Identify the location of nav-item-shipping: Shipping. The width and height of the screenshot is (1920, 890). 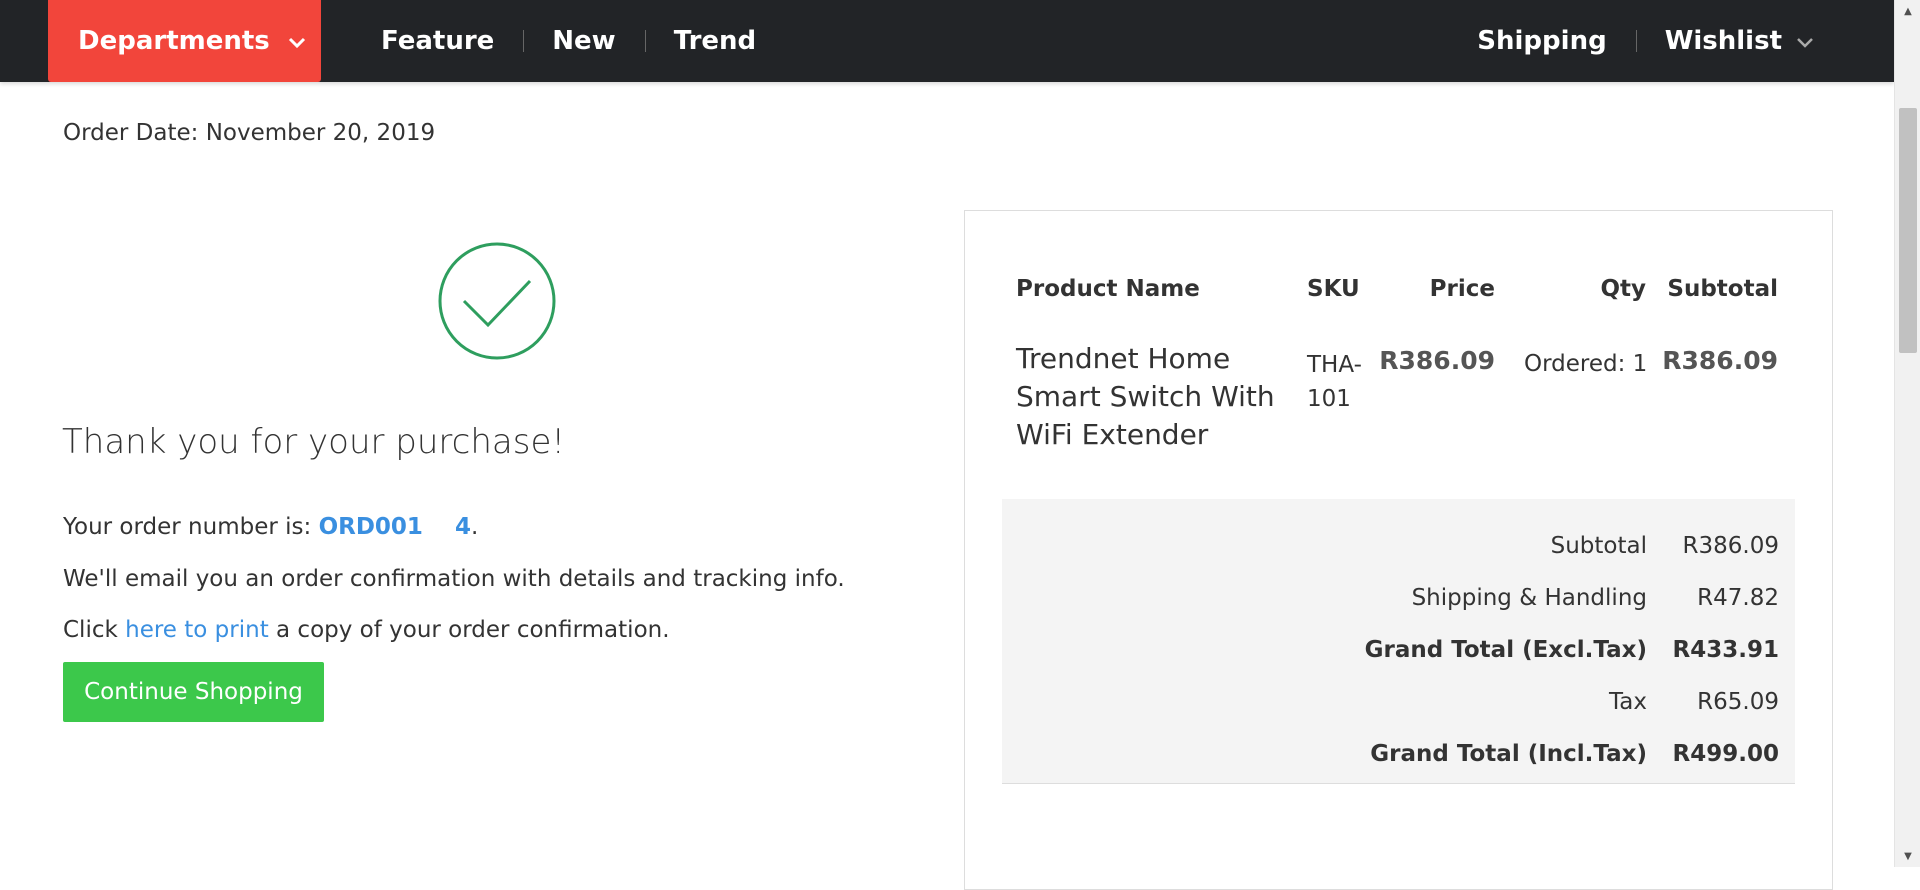
(1541, 41).